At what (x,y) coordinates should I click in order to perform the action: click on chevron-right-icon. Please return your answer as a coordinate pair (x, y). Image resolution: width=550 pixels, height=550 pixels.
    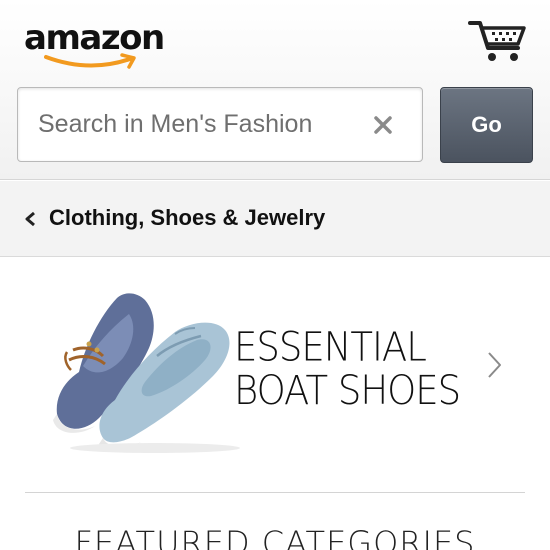
    Looking at the image, I should click on (495, 365).